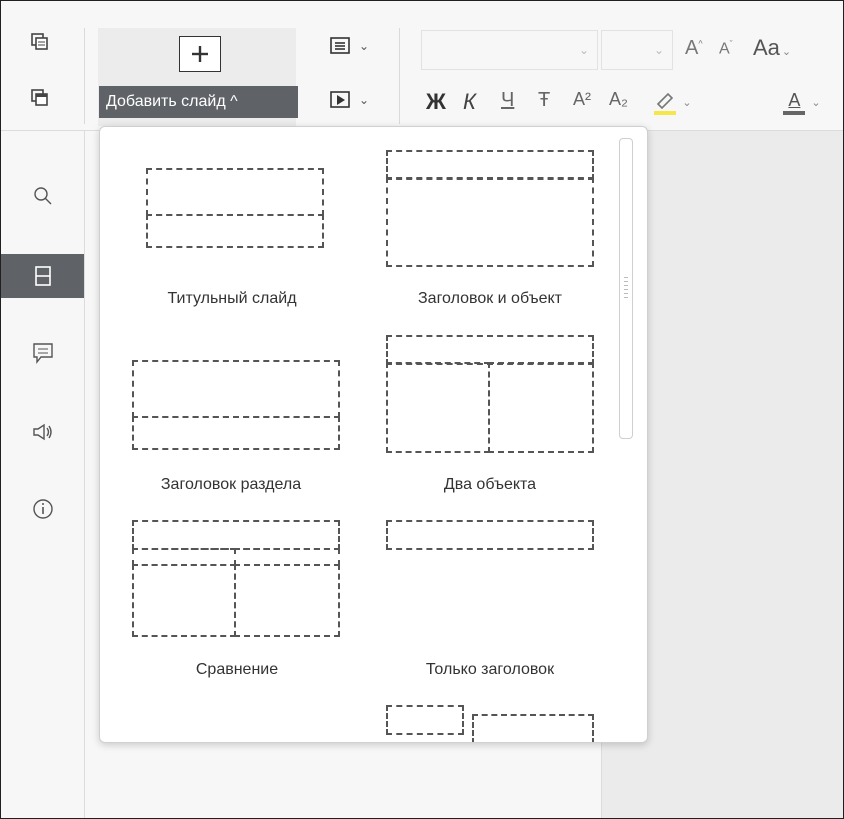 Image resolution: width=844 pixels, height=819 pixels. I want to click on underline-button: Ч, so click(507, 100).